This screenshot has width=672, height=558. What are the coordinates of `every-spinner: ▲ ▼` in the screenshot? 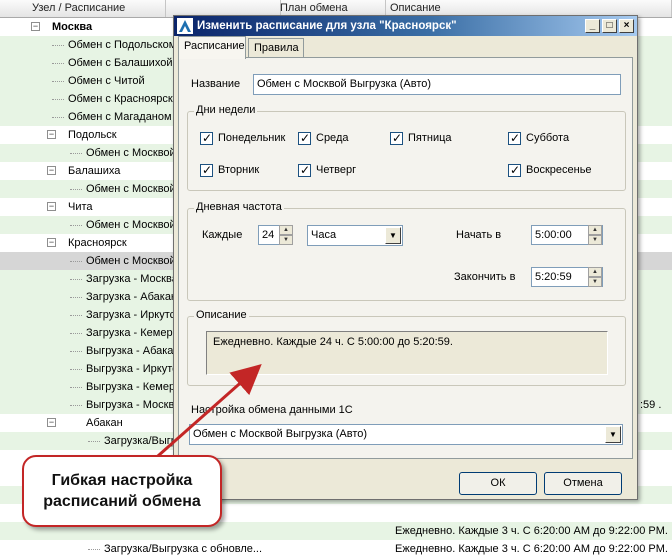 It's located at (286, 235).